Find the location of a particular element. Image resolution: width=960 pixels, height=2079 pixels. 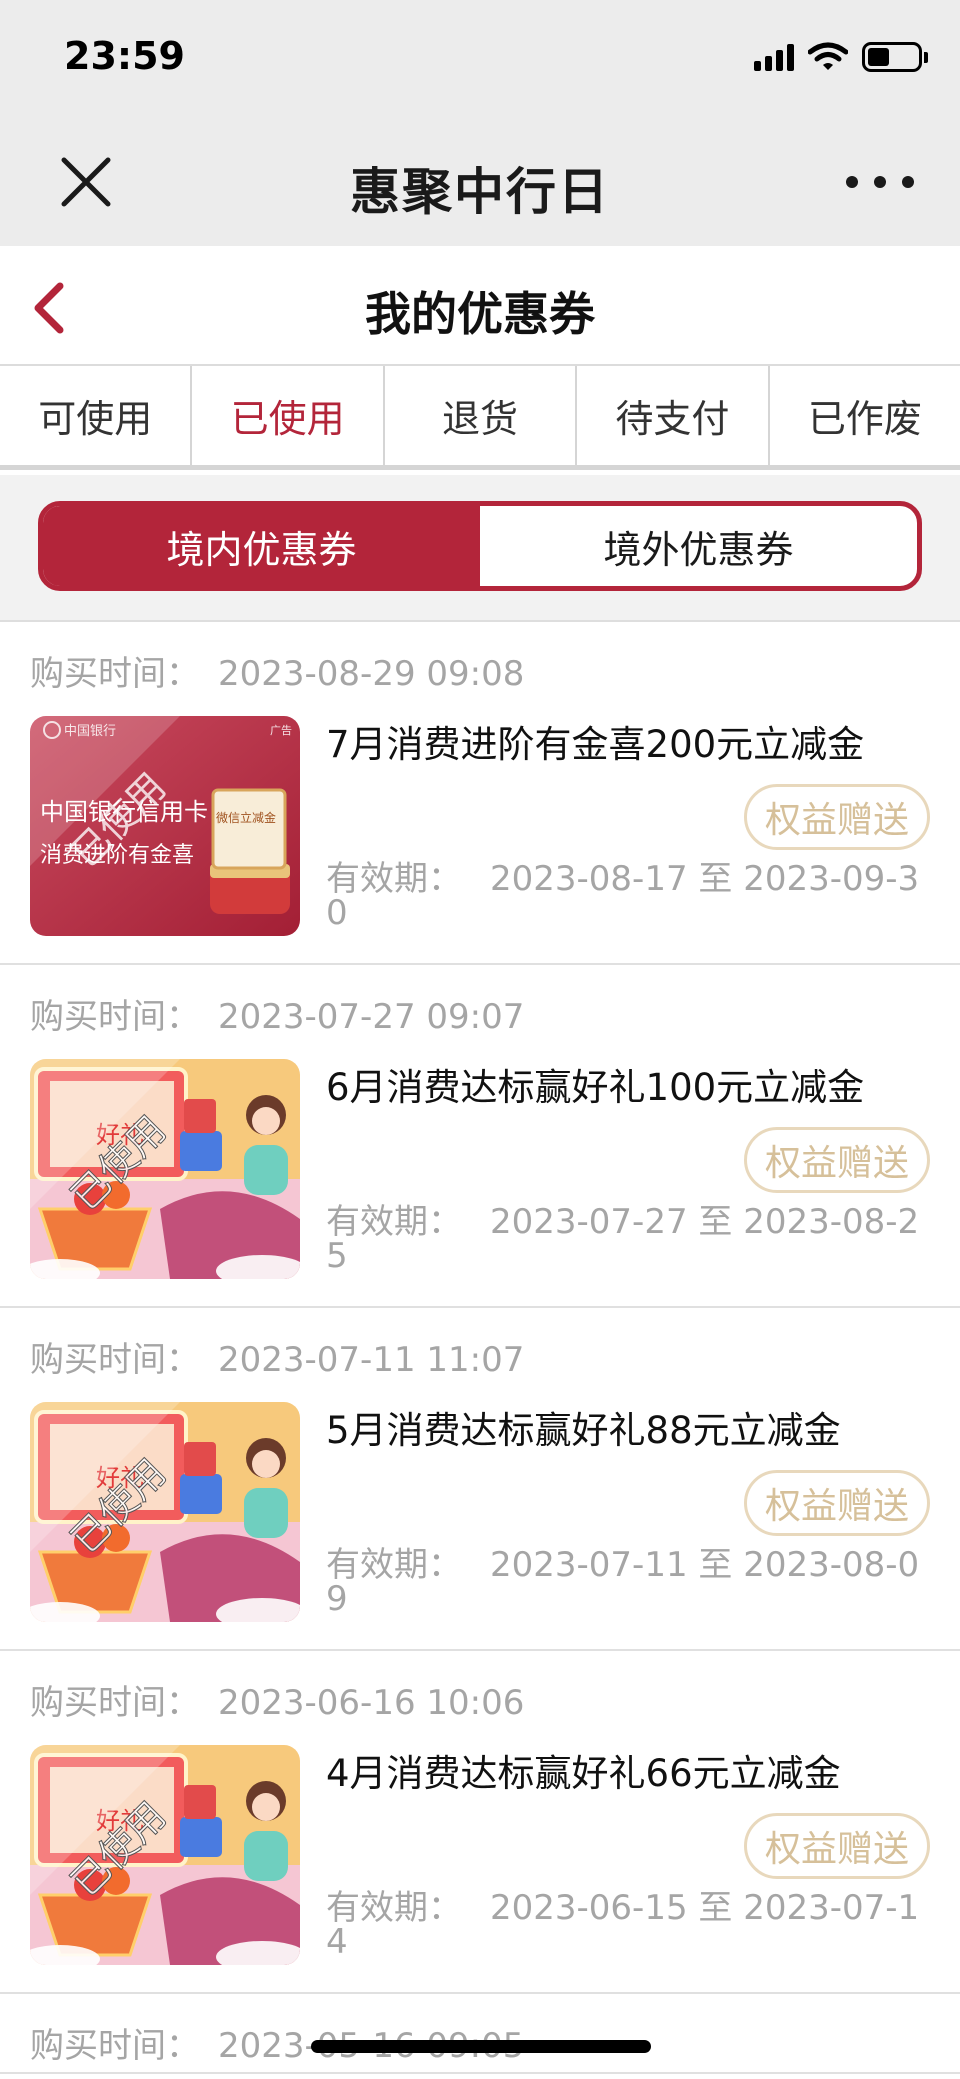

validity-row: 有效期： 2023-07-27 至 2023-08-25 is located at coordinates (623, 1239).